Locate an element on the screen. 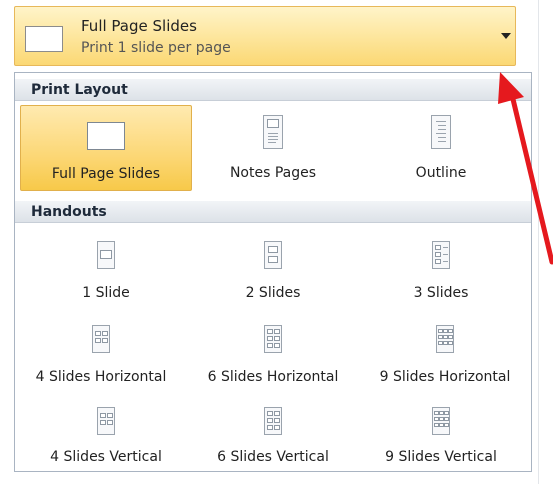  handout-3-slides: 3 Slides is located at coordinates (441, 266).